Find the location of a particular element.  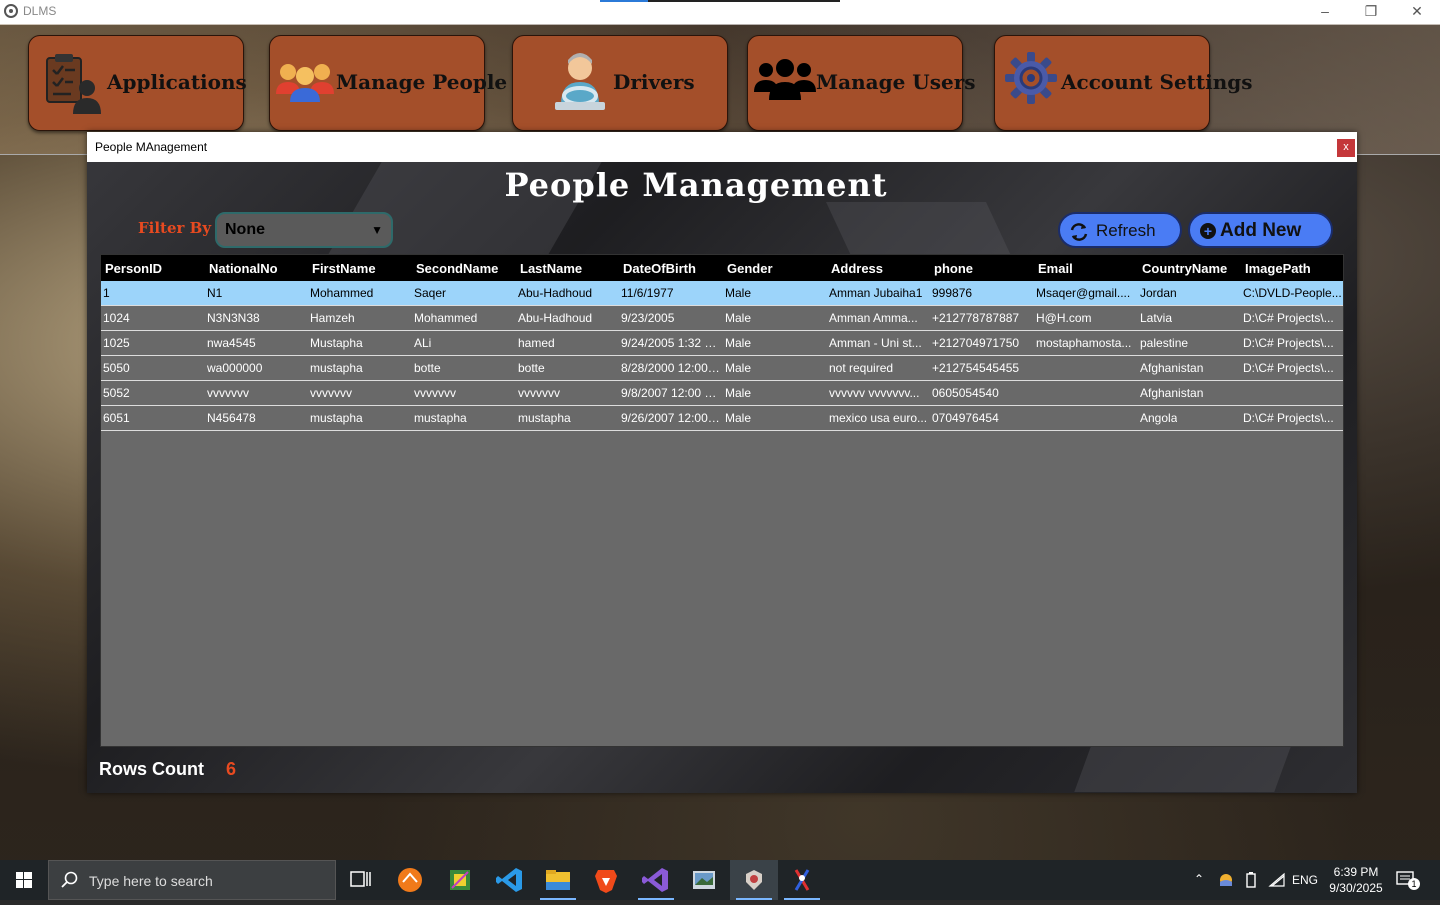

photos-icon is located at coordinates (704, 880).